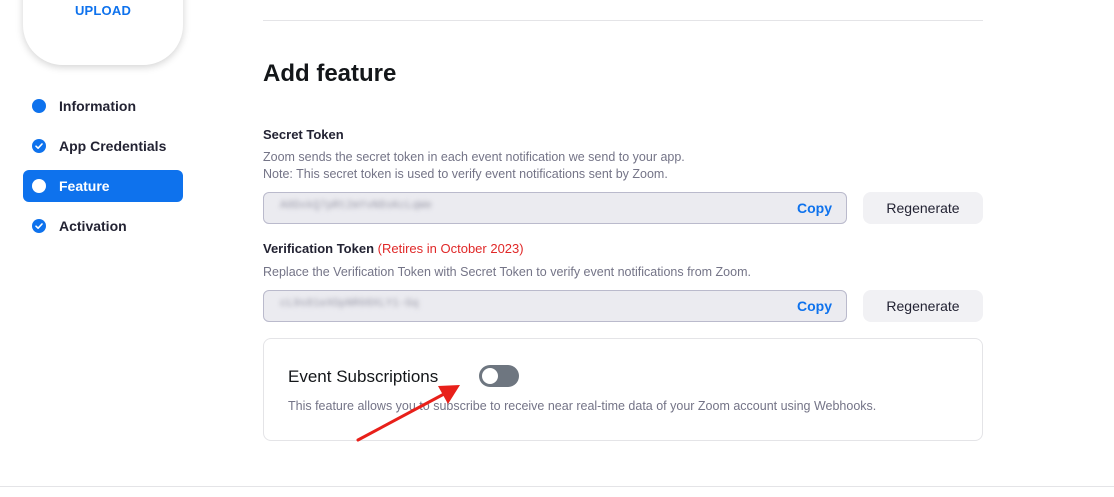 The width and height of the screenshot is (1114, 497). Describe the element at coordinates (349, 304) in the screenshot. I see `verification-token-value-redacted: cL9s81eXOpNR08XLY1-Gq` at that location.